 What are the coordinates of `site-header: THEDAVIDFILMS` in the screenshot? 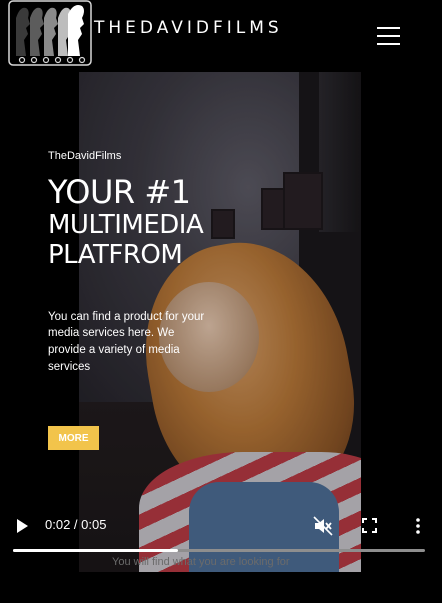 It's located at (221, 35).